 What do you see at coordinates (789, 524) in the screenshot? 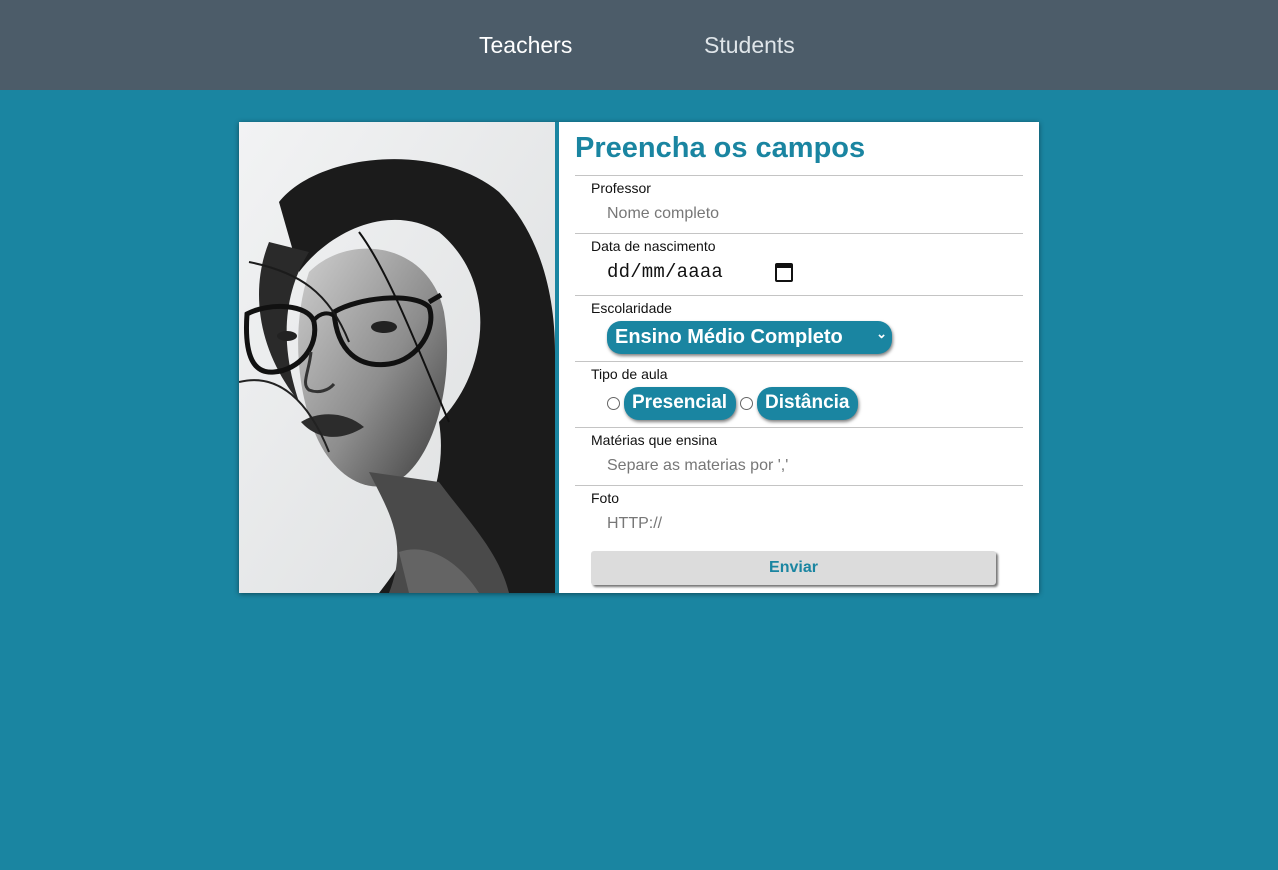
I see `photo-url-input` at bounding box center [789, 524].